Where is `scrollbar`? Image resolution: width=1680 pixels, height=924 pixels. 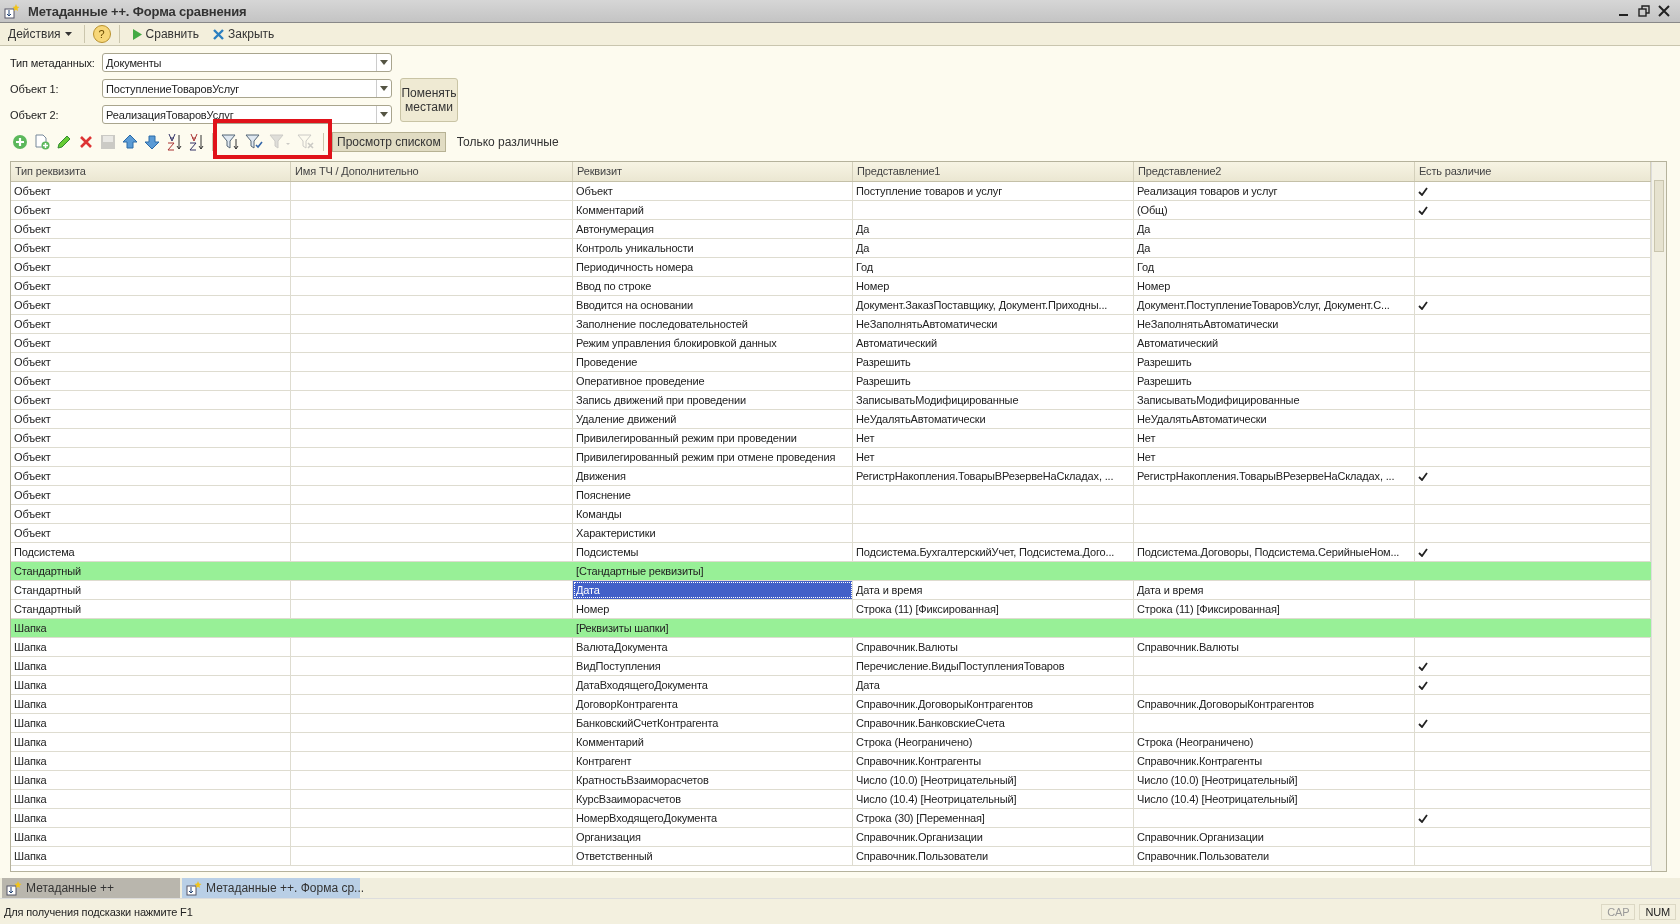 scrollbar is located at coordinates (1658, 516).